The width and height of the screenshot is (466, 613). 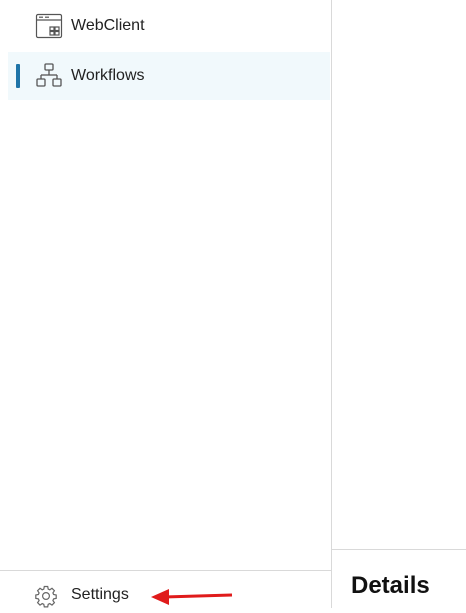 What do you see at coordinates (192, 597) in the screenshot?
I see `red-arrow-annotation` at bounding box center [192, 597].